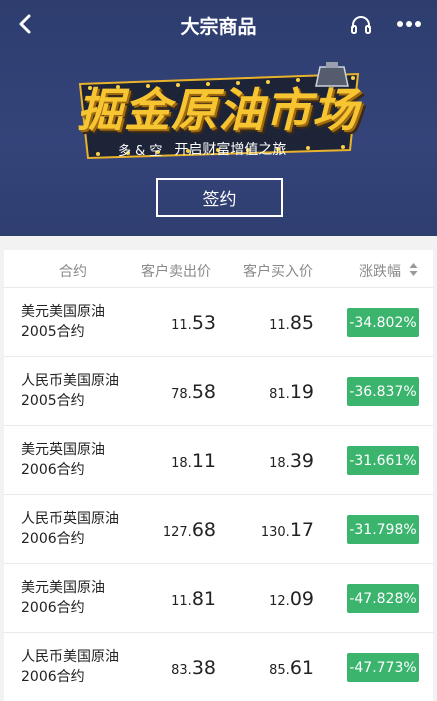  I want to click on table-row: 人民币美国原油 2006合约 83.38 85.61 -47.773%, so click(218, 666).